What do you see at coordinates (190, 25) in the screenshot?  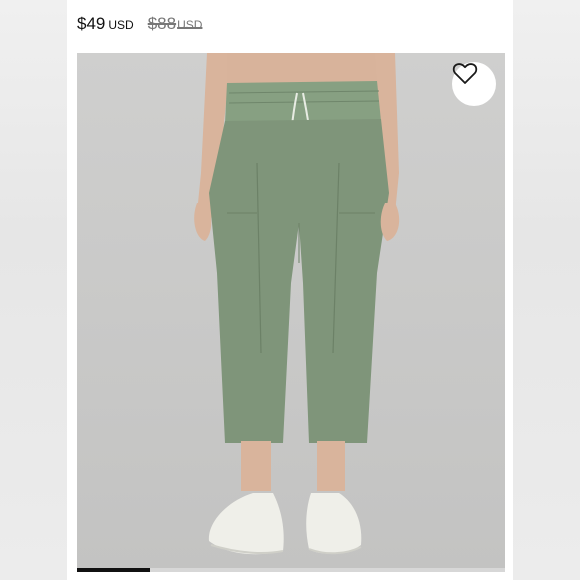 I see `original-price-currency: USD` at bounding box center [190, 25].